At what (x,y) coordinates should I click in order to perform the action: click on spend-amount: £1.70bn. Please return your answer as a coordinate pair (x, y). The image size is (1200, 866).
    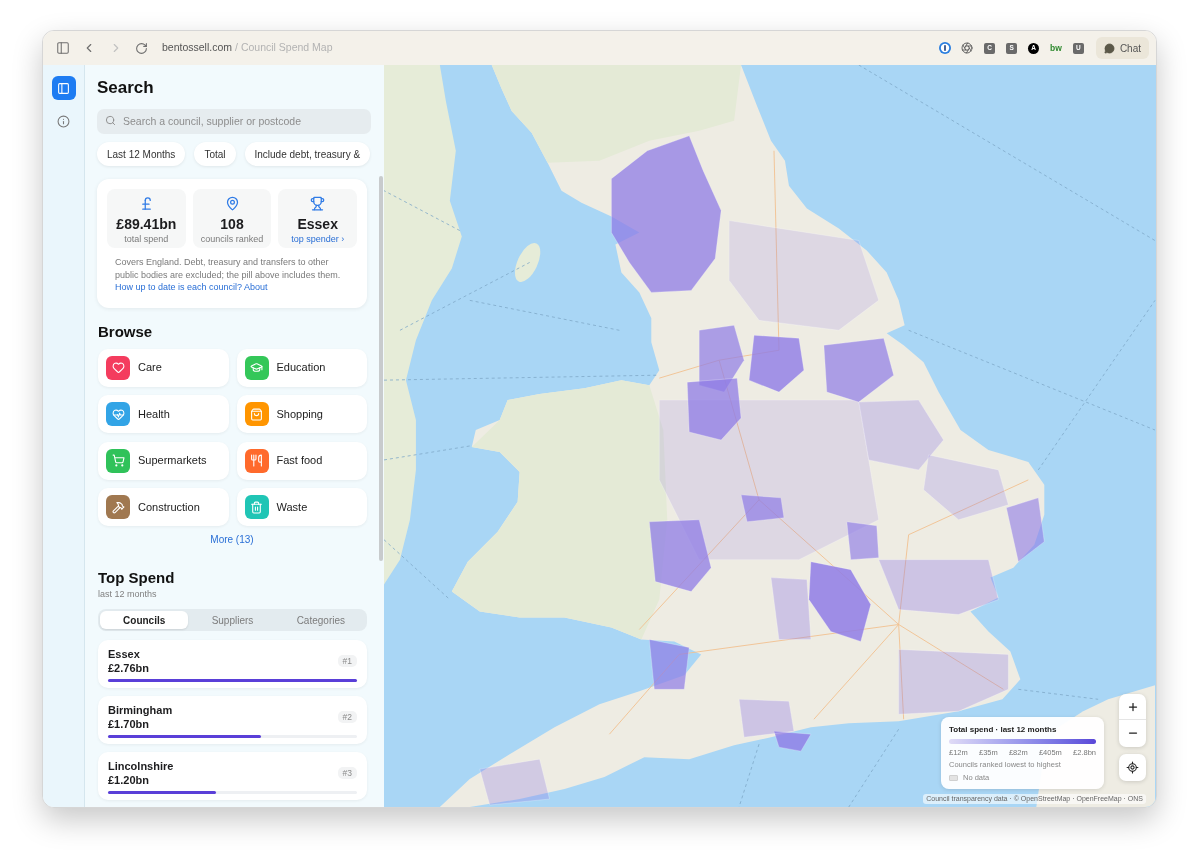
    Looking at the image, I should click on (129, 724).